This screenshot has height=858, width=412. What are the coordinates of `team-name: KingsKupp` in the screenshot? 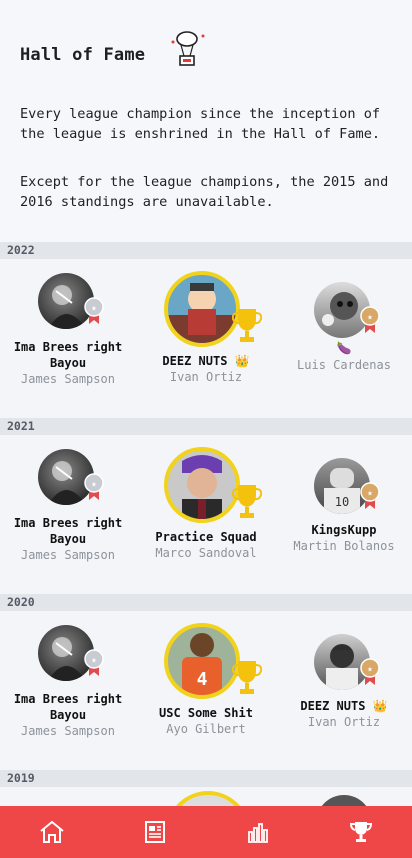 It's located at (344, 530).